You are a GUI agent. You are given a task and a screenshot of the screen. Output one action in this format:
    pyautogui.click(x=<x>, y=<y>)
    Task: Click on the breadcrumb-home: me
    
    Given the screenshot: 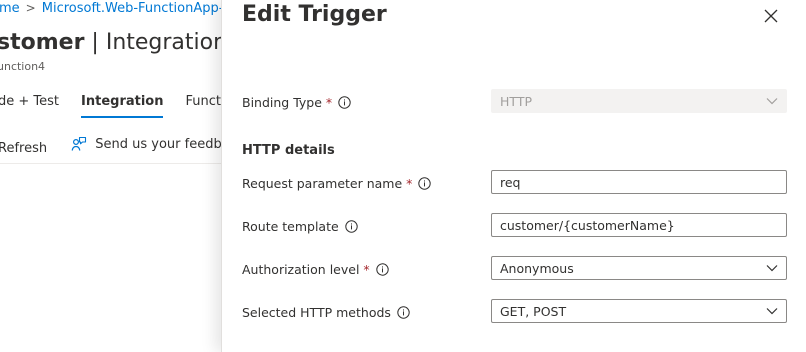 What is the action you would take?
    pyautogui.click(x=10, y=8)
    